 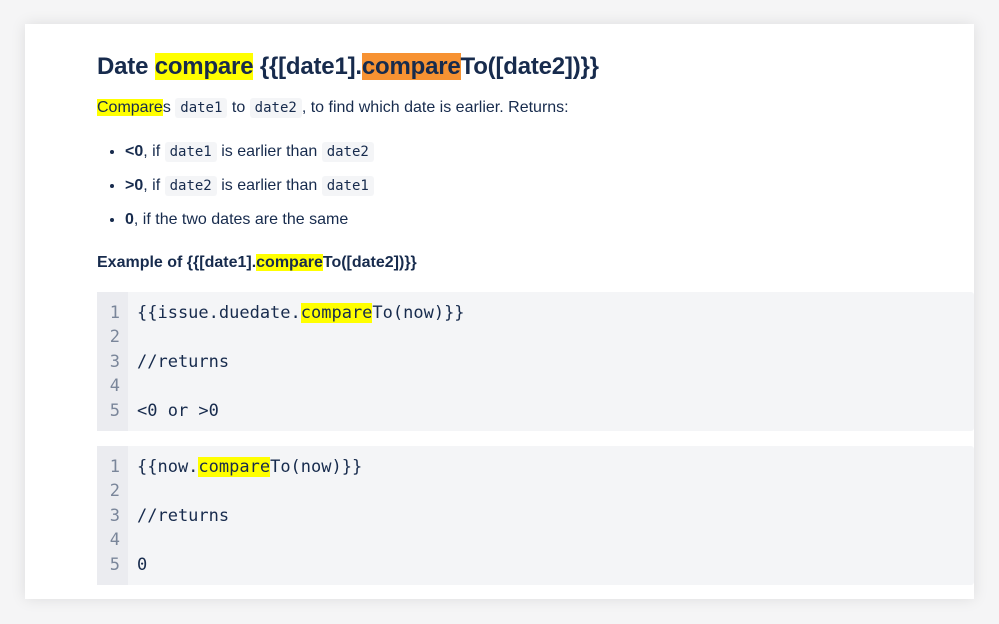 I want to click on list-item: >0, if date2 is earlier than date1, so click(x=249, y=186).